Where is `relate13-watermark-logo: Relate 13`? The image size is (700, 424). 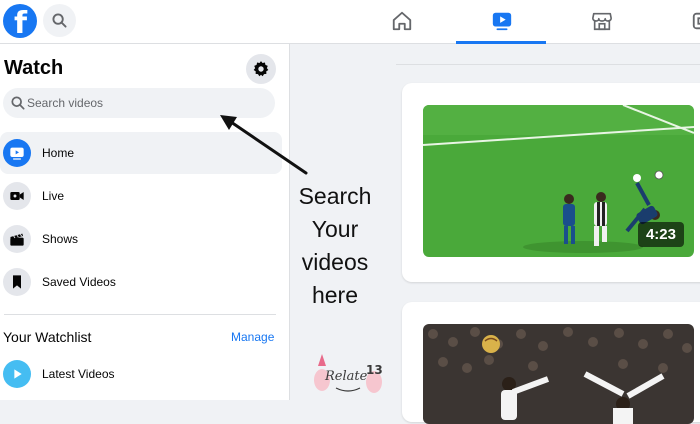 relate13-watermark-logo: Relate 13 is located at coordinates (348, 373).